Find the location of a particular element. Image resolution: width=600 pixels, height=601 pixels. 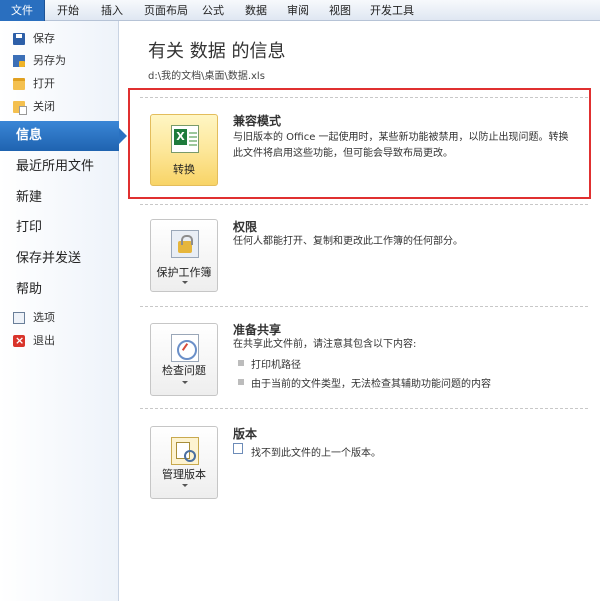

options-command: 选项 is located at coordinates (59, 318).